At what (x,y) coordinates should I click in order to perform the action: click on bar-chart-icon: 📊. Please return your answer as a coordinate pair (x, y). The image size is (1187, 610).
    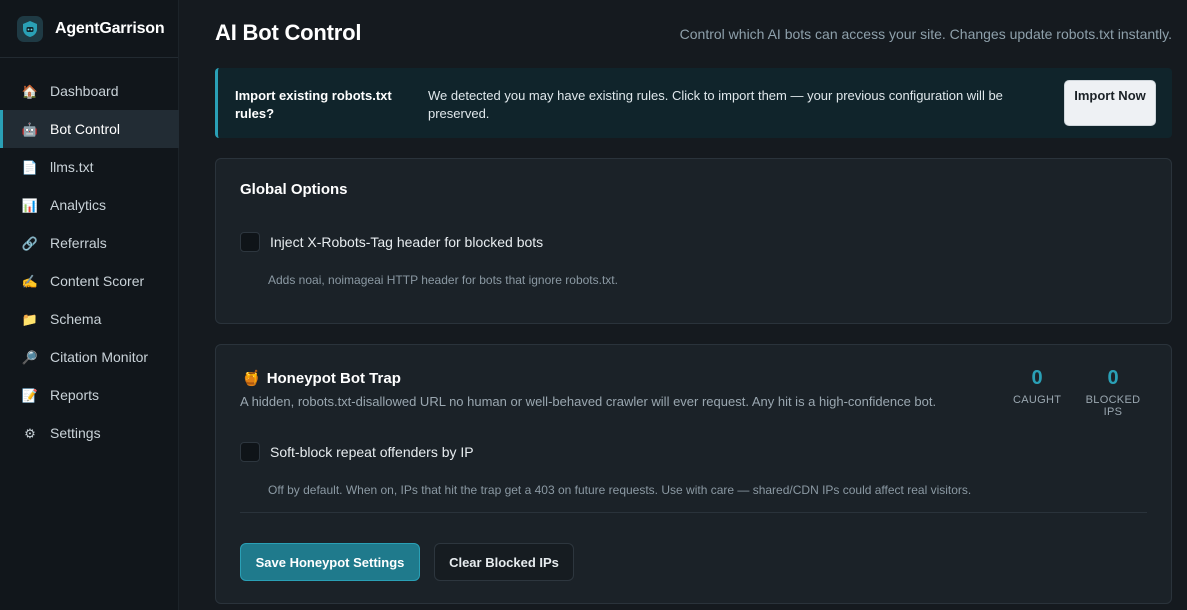
    Looking at the image, I should click on (30, 205).